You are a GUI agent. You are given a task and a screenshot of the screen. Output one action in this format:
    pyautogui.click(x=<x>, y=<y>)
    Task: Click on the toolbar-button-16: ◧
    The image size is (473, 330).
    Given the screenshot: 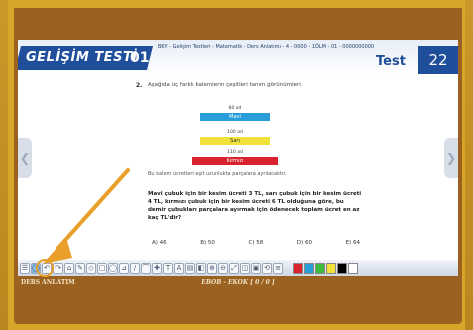 What is the action you would take?
    pyautogui.click(x=201, y=268)
    